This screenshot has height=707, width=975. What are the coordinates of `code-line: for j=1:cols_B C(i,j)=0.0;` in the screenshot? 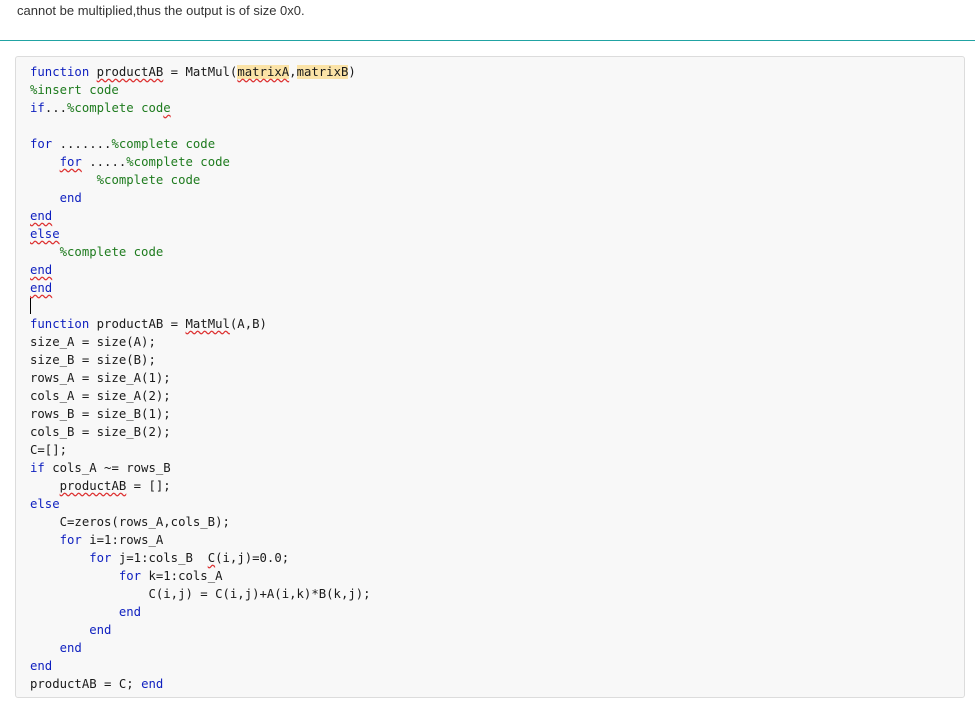 It's located at (200, 558).